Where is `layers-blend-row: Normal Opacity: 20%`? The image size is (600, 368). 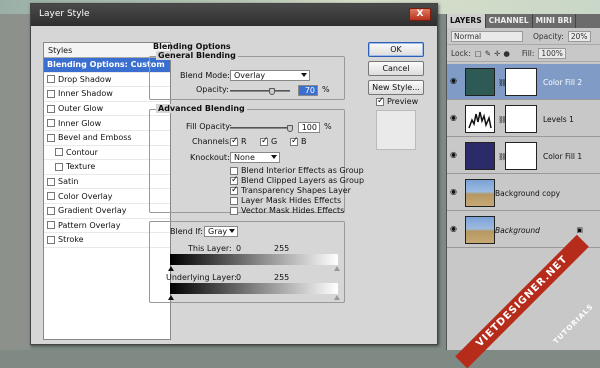 layers-blend-row: Normal Opacity: 20% is located at coordinates (523, 36).